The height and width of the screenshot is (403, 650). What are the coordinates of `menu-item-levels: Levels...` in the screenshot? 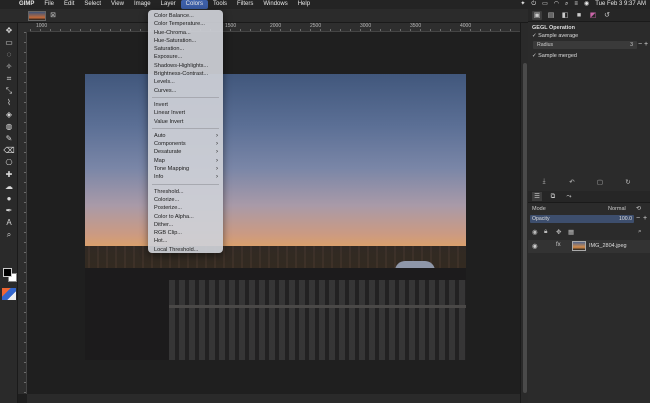 It's located at (185, 82).